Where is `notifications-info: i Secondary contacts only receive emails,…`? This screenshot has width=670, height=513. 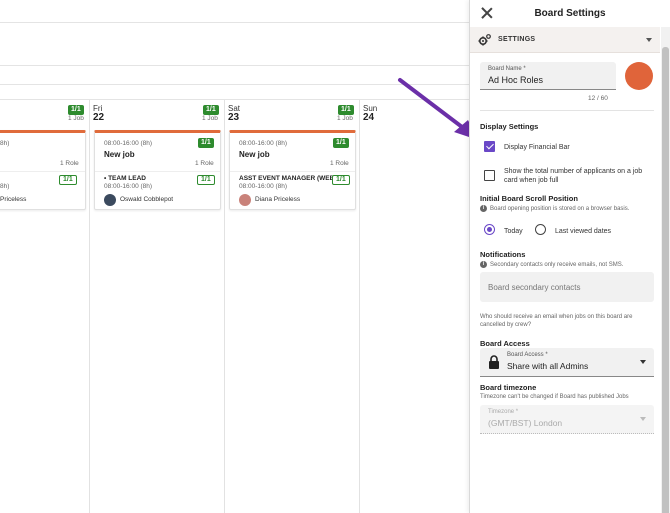
notifications-info: i Secondary contacts only receive emails,… is located at coordinates (551, 264).